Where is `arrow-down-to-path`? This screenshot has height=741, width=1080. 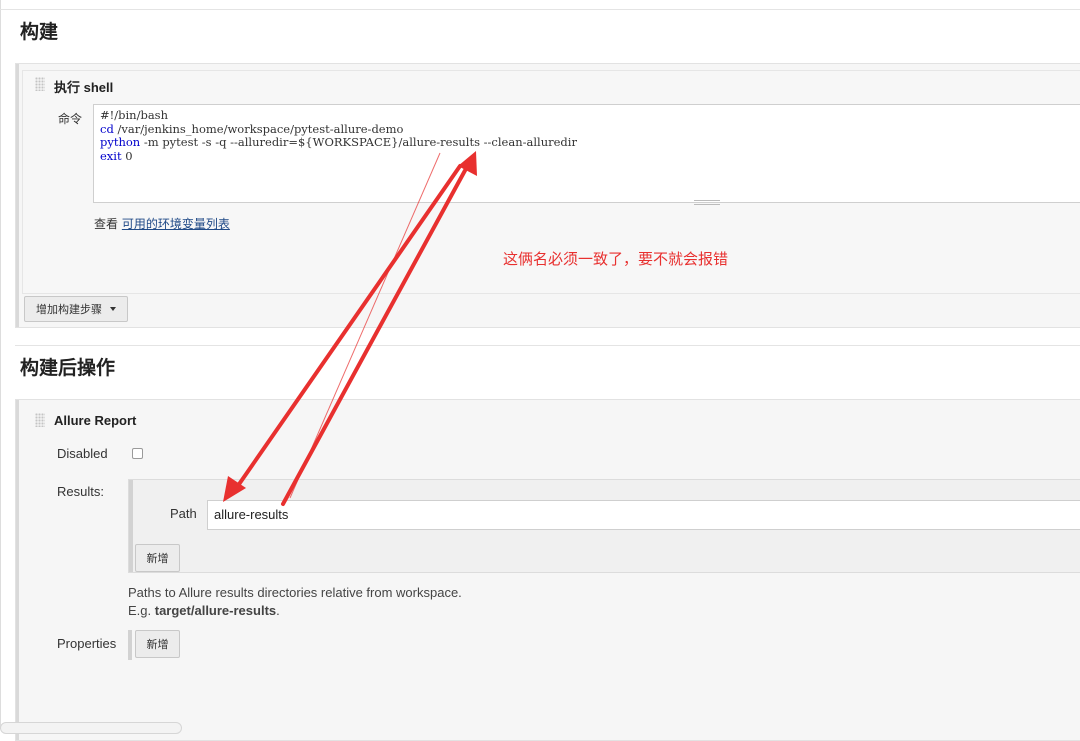
arrow-down-to-path is located at coordinates (342, 333).